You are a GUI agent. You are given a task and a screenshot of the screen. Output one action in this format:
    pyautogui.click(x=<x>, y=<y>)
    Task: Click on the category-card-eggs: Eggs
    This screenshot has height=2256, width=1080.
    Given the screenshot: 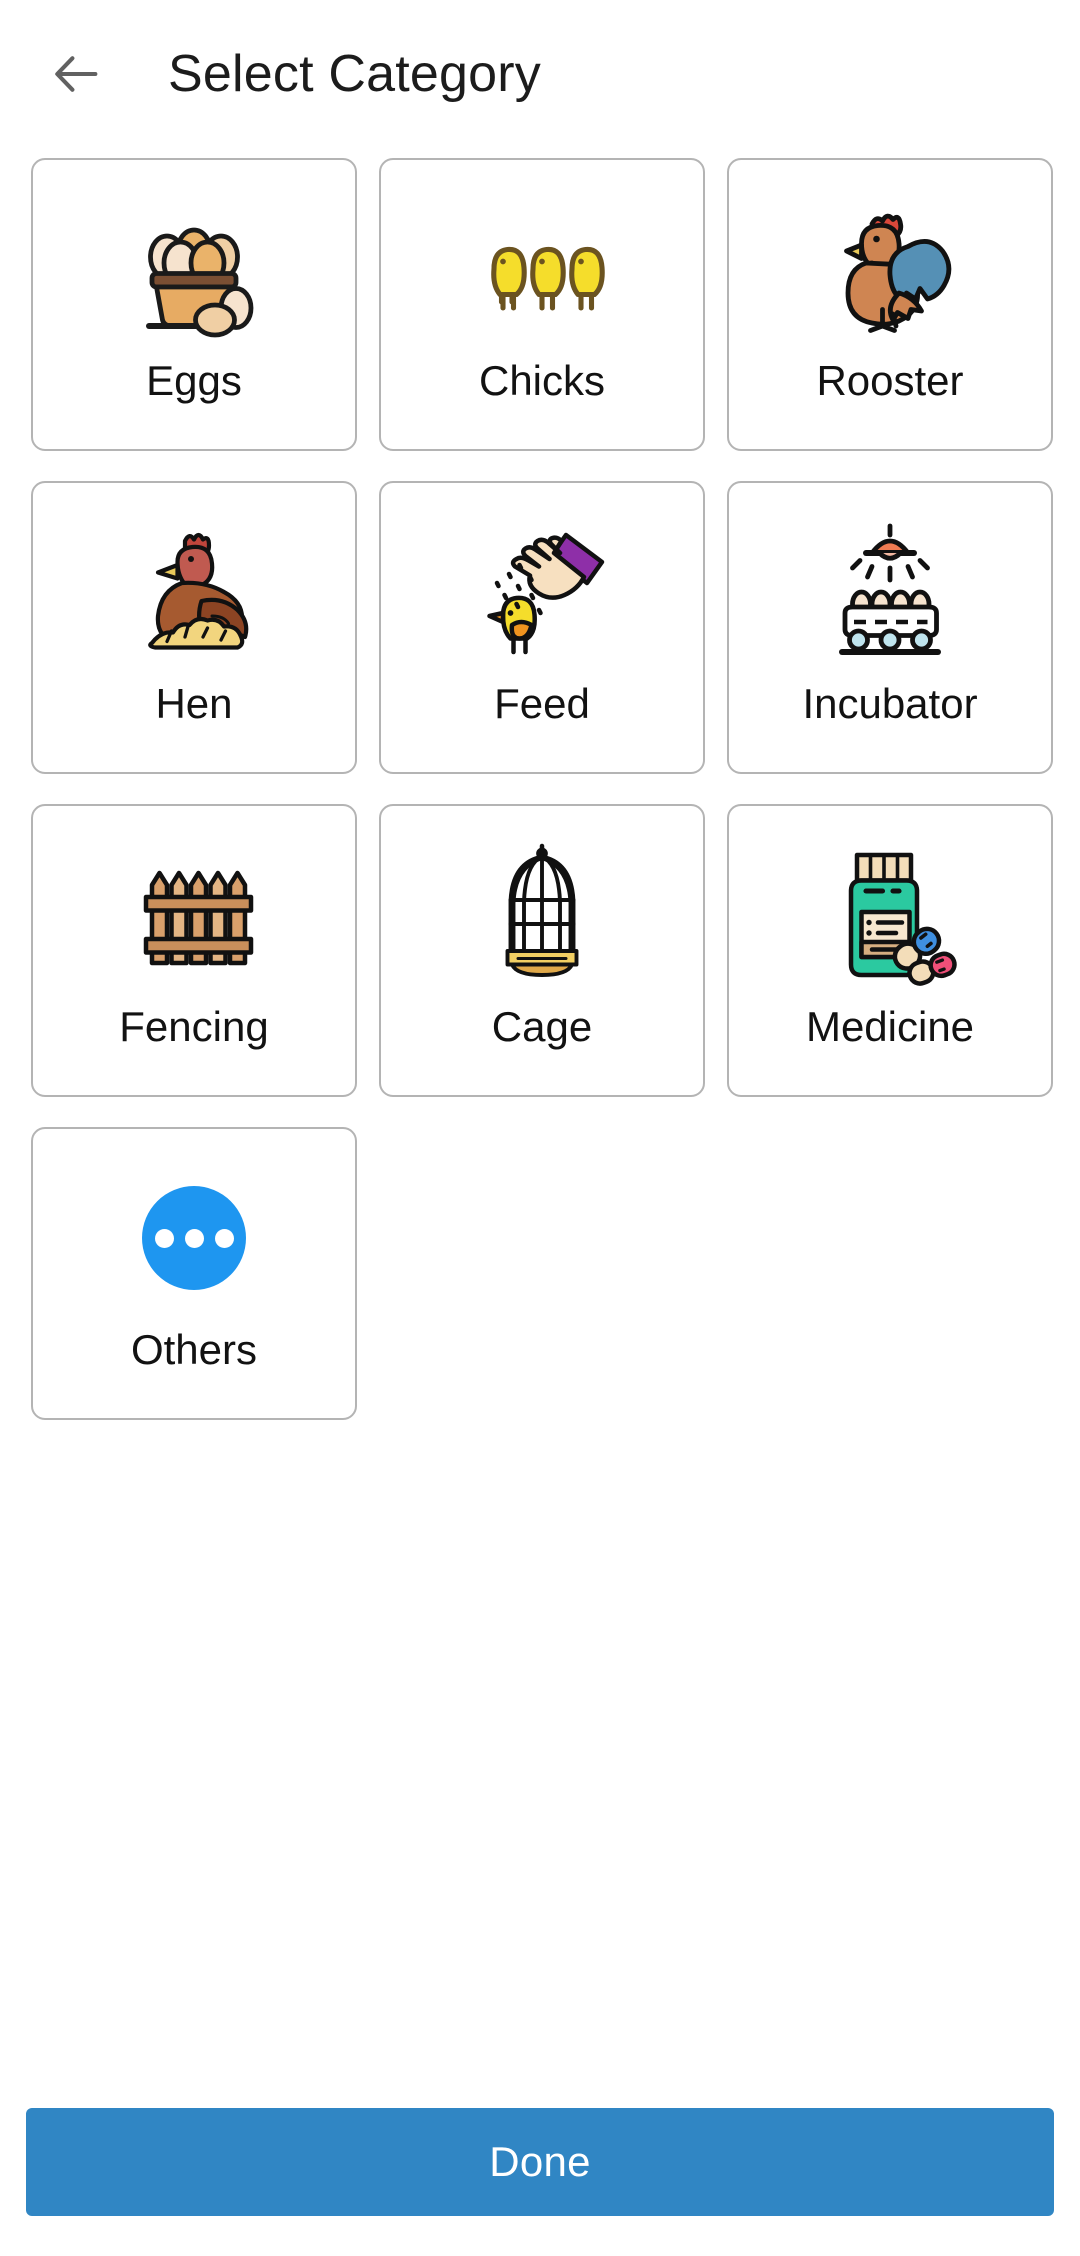 What is the action you would take?
    pyautogui.click(x=194, y=304)
    